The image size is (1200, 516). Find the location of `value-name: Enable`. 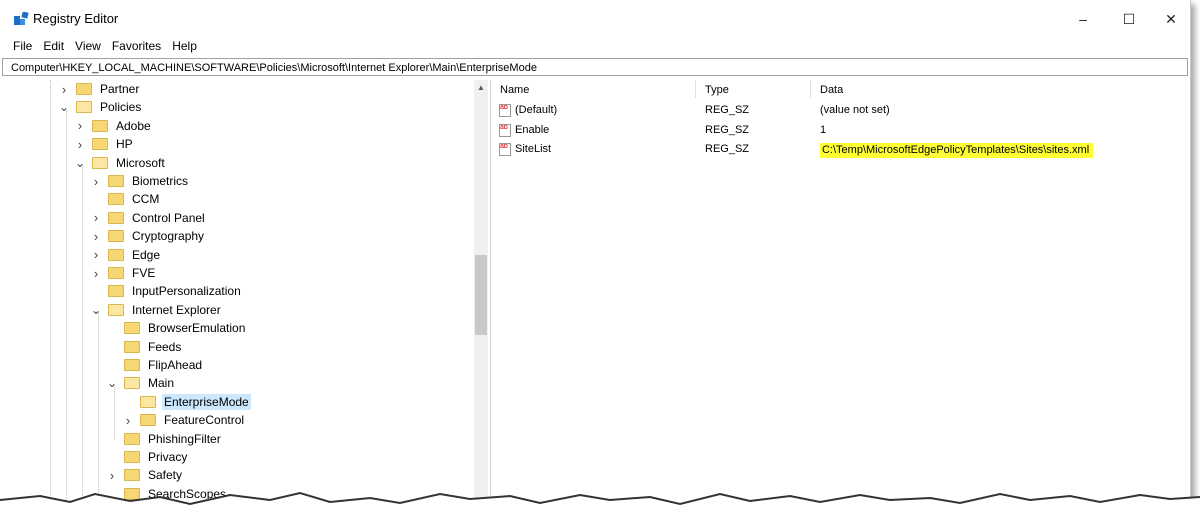

value-name: Enable is located at coordinates (532, 129).